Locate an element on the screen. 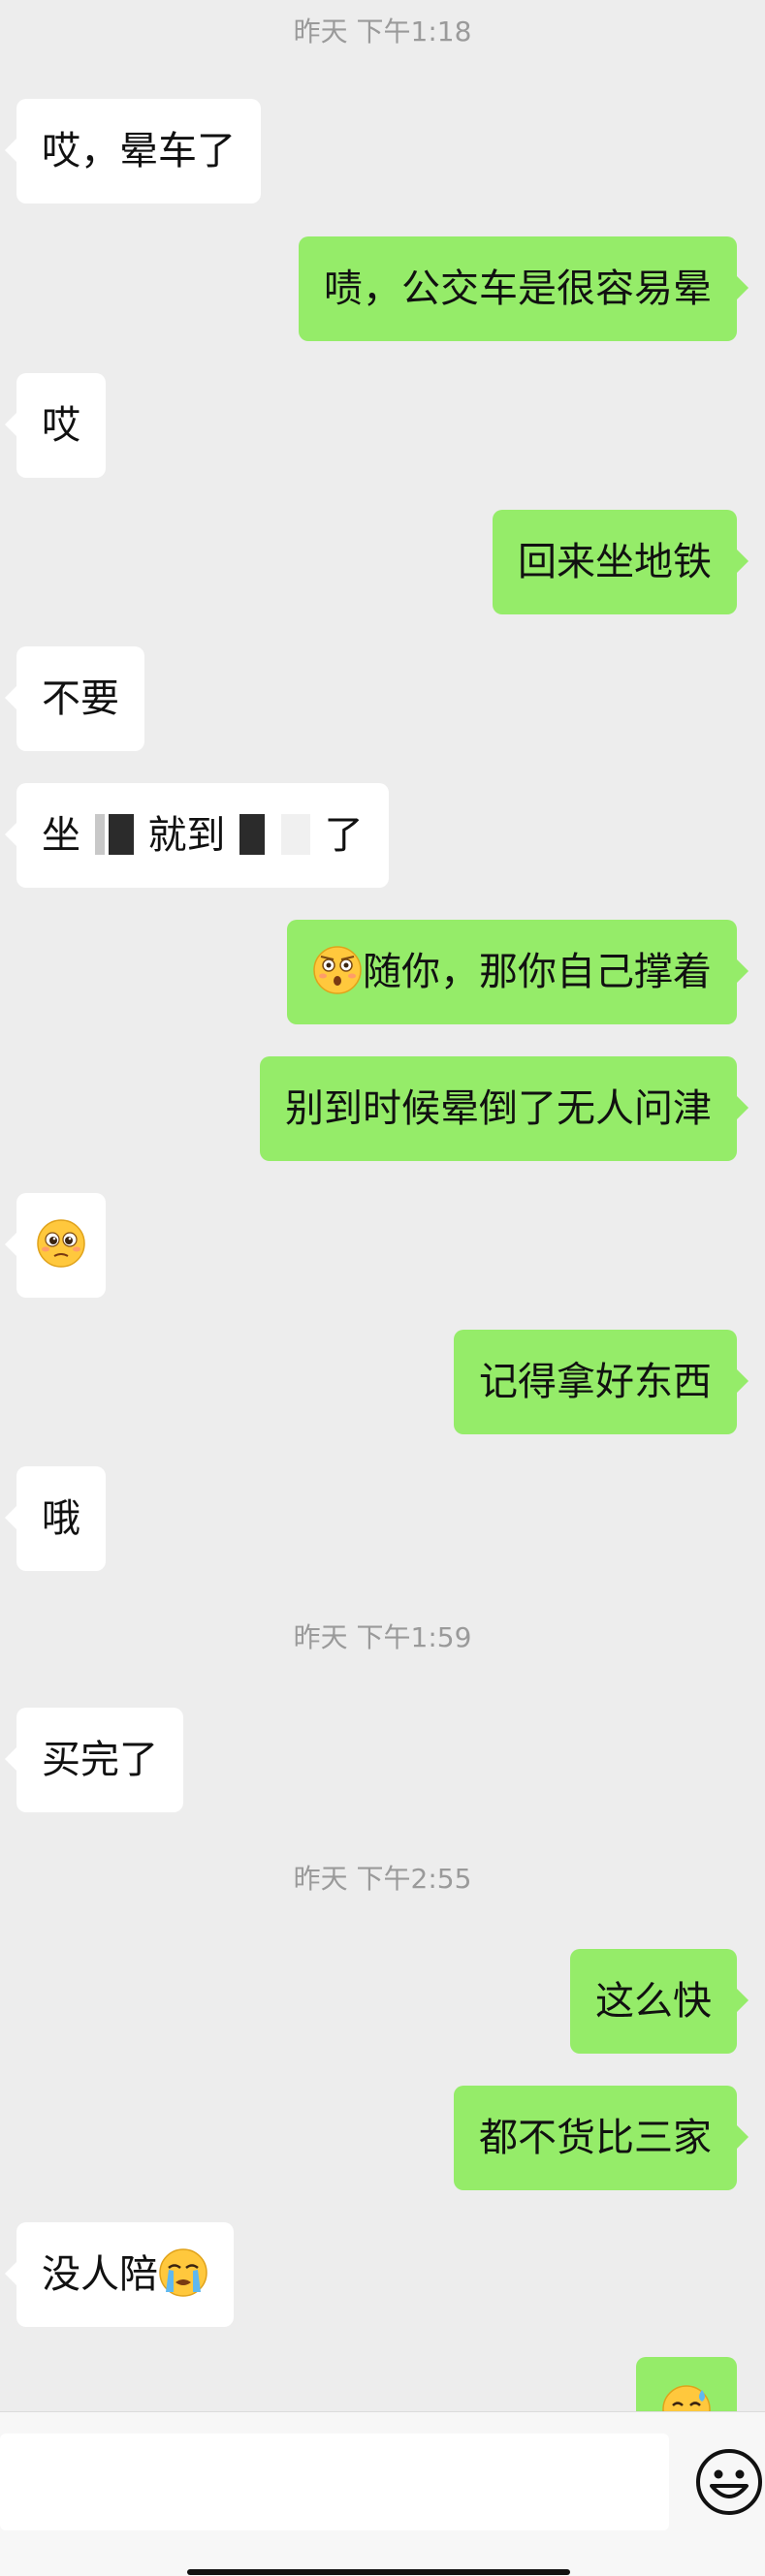 Image resolution: width=765 pixels, height=2576 pixels. message-bubble-outgoing: 这么快 is located at coordinates (659, 2001).